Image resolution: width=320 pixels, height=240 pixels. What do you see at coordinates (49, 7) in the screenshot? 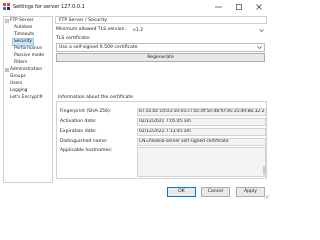
I see `window-title: Settings for server 127.0.0.1` at bounding box center [49, 7].